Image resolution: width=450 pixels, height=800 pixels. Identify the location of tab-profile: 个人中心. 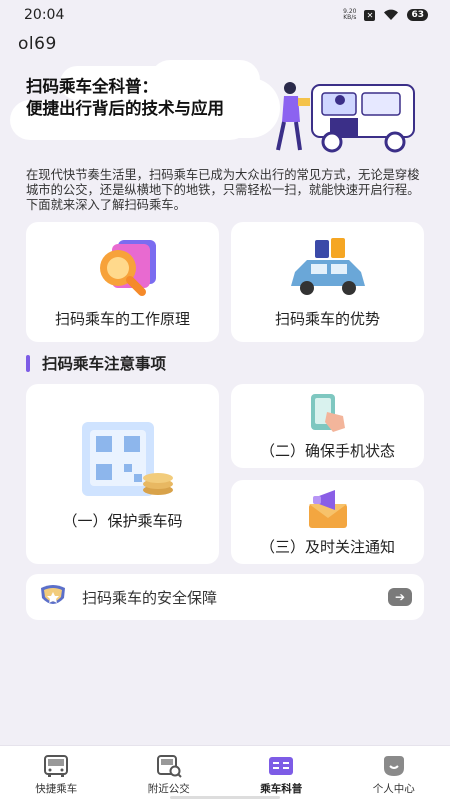
(394, 773).